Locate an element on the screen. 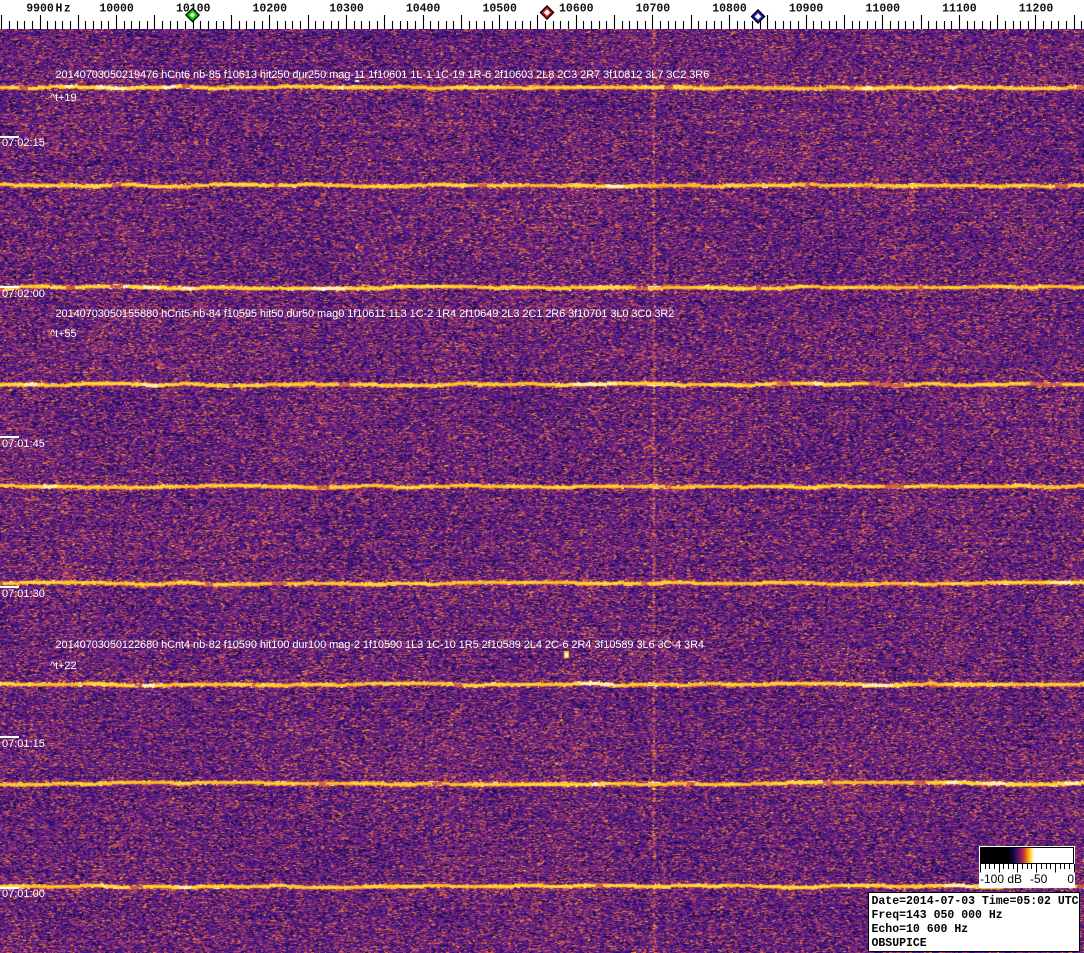  svg-text: 10500 is located at coordinates (499, 9).